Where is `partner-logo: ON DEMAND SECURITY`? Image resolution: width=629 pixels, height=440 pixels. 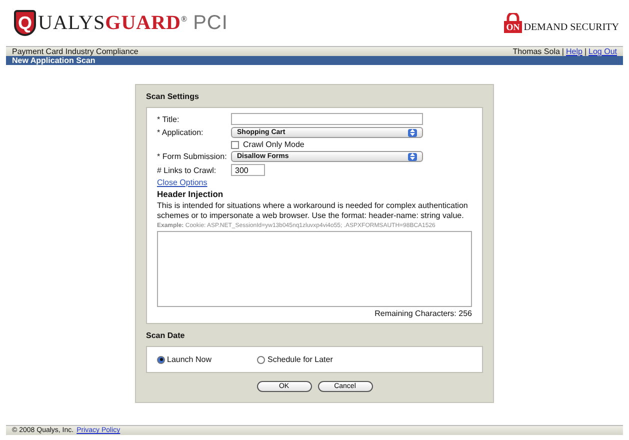
partner-logo: ON DEMAND SECURITY is located at coordinates (561, 23).